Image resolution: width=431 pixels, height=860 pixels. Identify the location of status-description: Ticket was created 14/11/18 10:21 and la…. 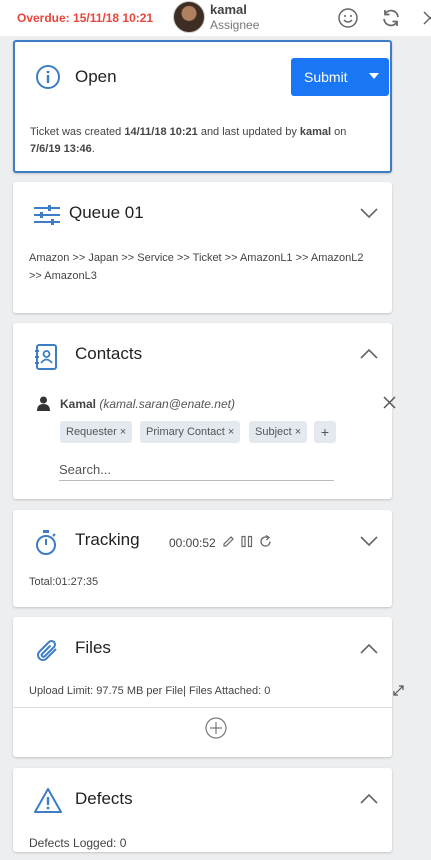
(188, 140).